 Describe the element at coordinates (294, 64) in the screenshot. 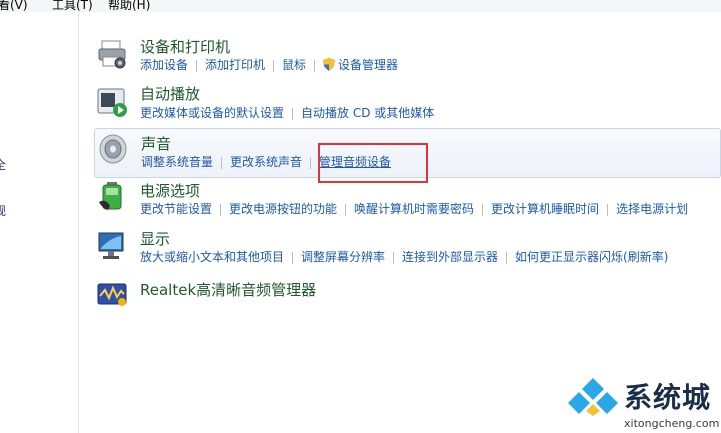

I see `mouse-link: 鼠标` at that location.